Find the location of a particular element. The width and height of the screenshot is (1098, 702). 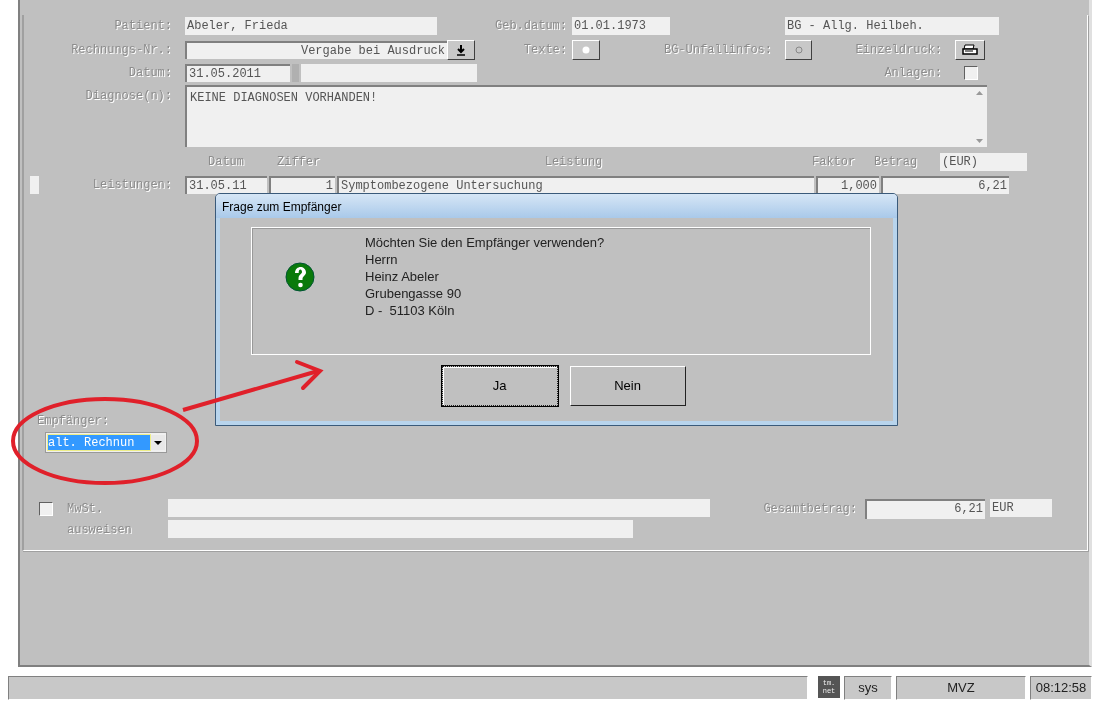

printer-icon is located at coordinates (970, 50).